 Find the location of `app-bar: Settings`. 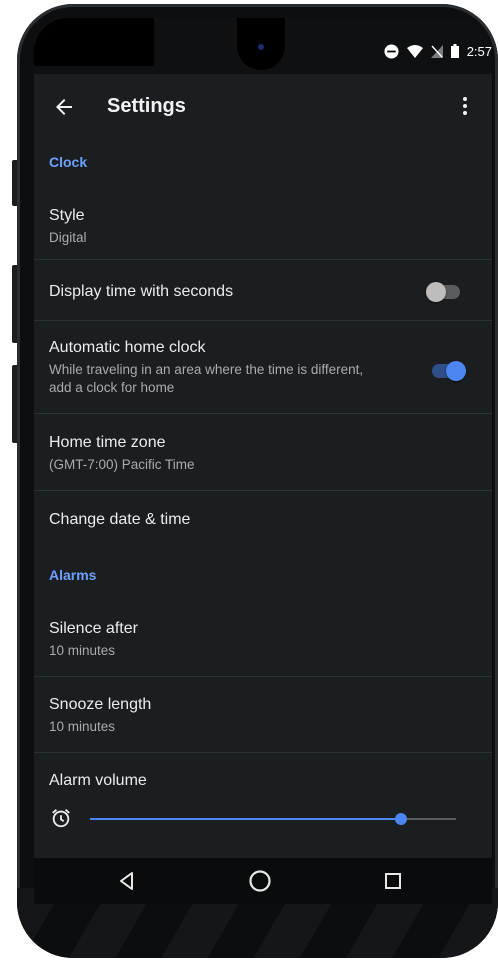

app-bar: Settings is located at coordinates (263, 107).